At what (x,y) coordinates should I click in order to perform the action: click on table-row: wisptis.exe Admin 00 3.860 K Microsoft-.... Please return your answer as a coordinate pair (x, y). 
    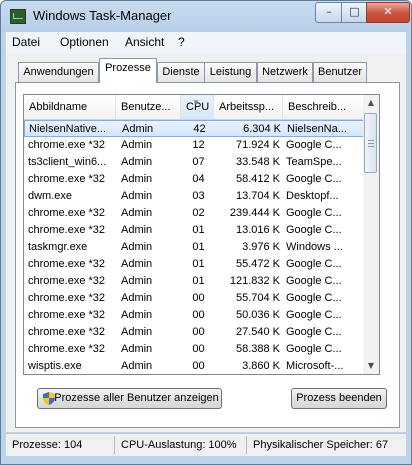
    Looking at the image, I should click on (194, 366).